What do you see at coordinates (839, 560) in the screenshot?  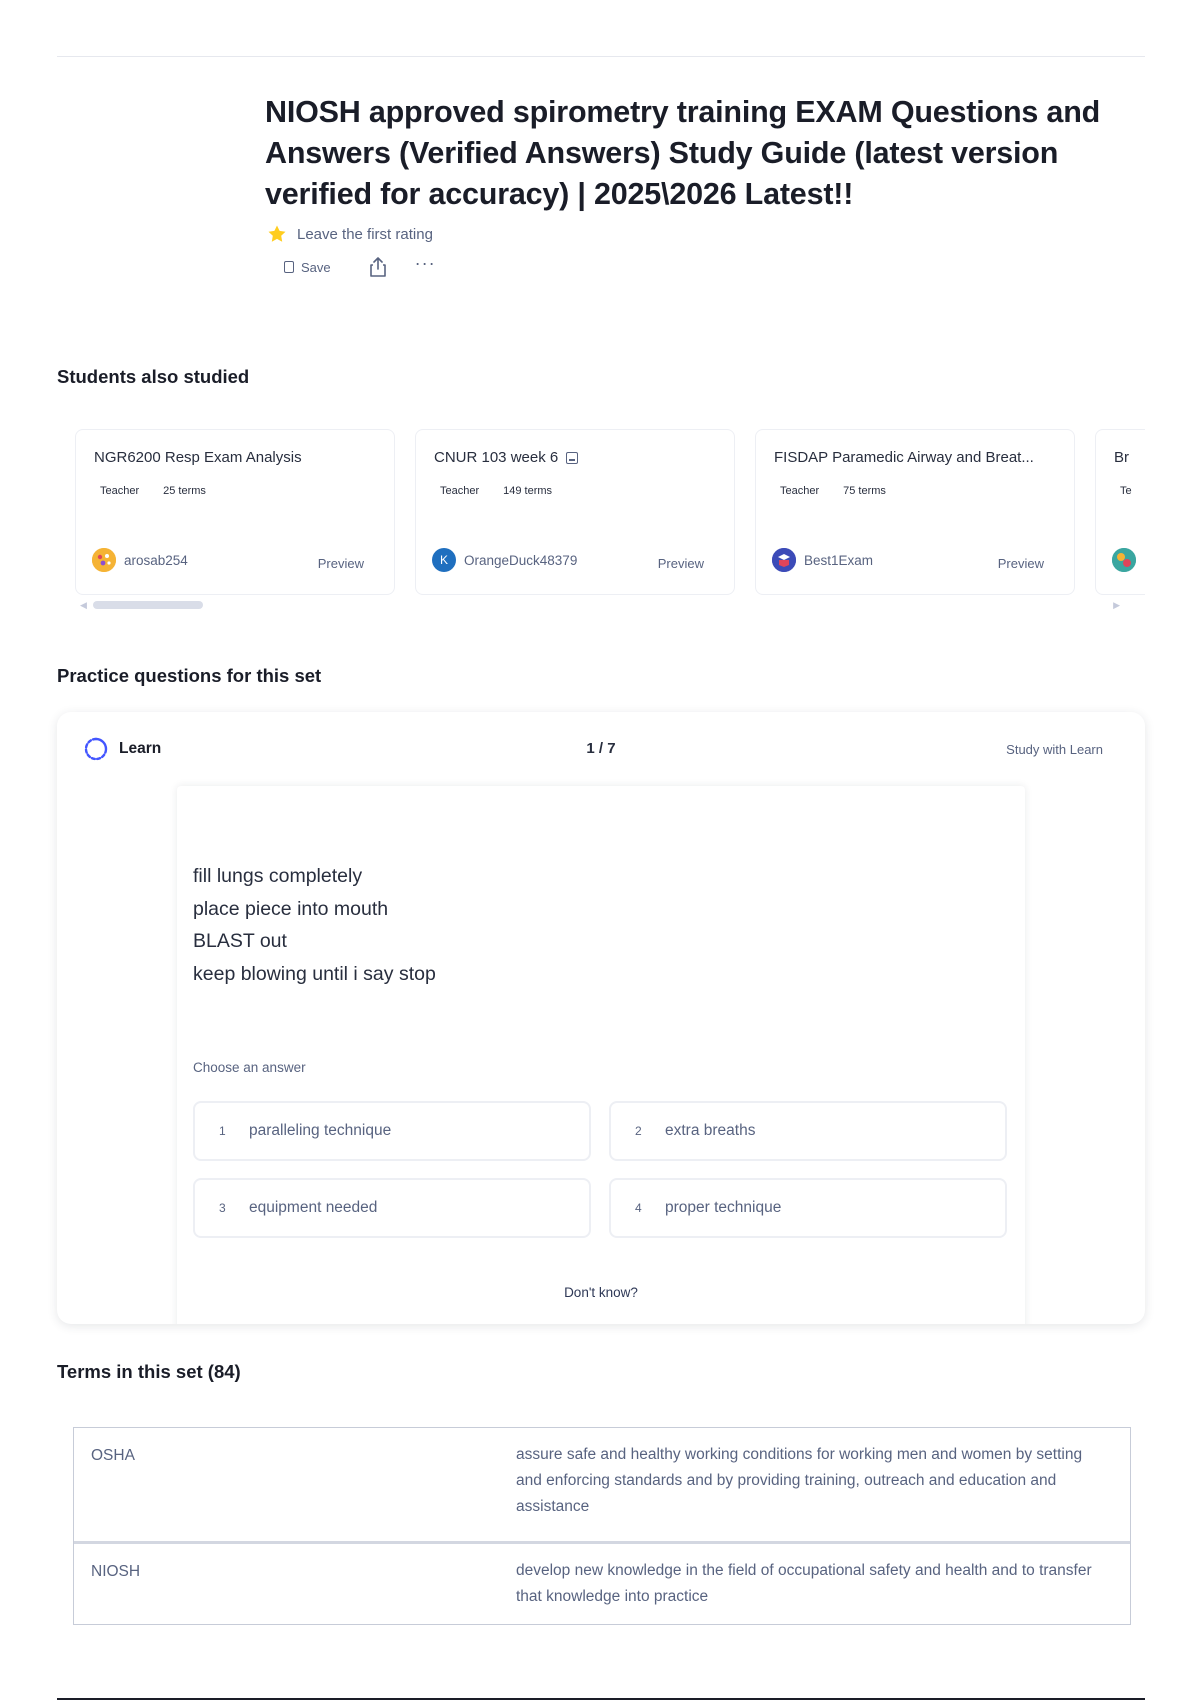 I see `card-username: Best1Exam` at bounding box center [839, 560].